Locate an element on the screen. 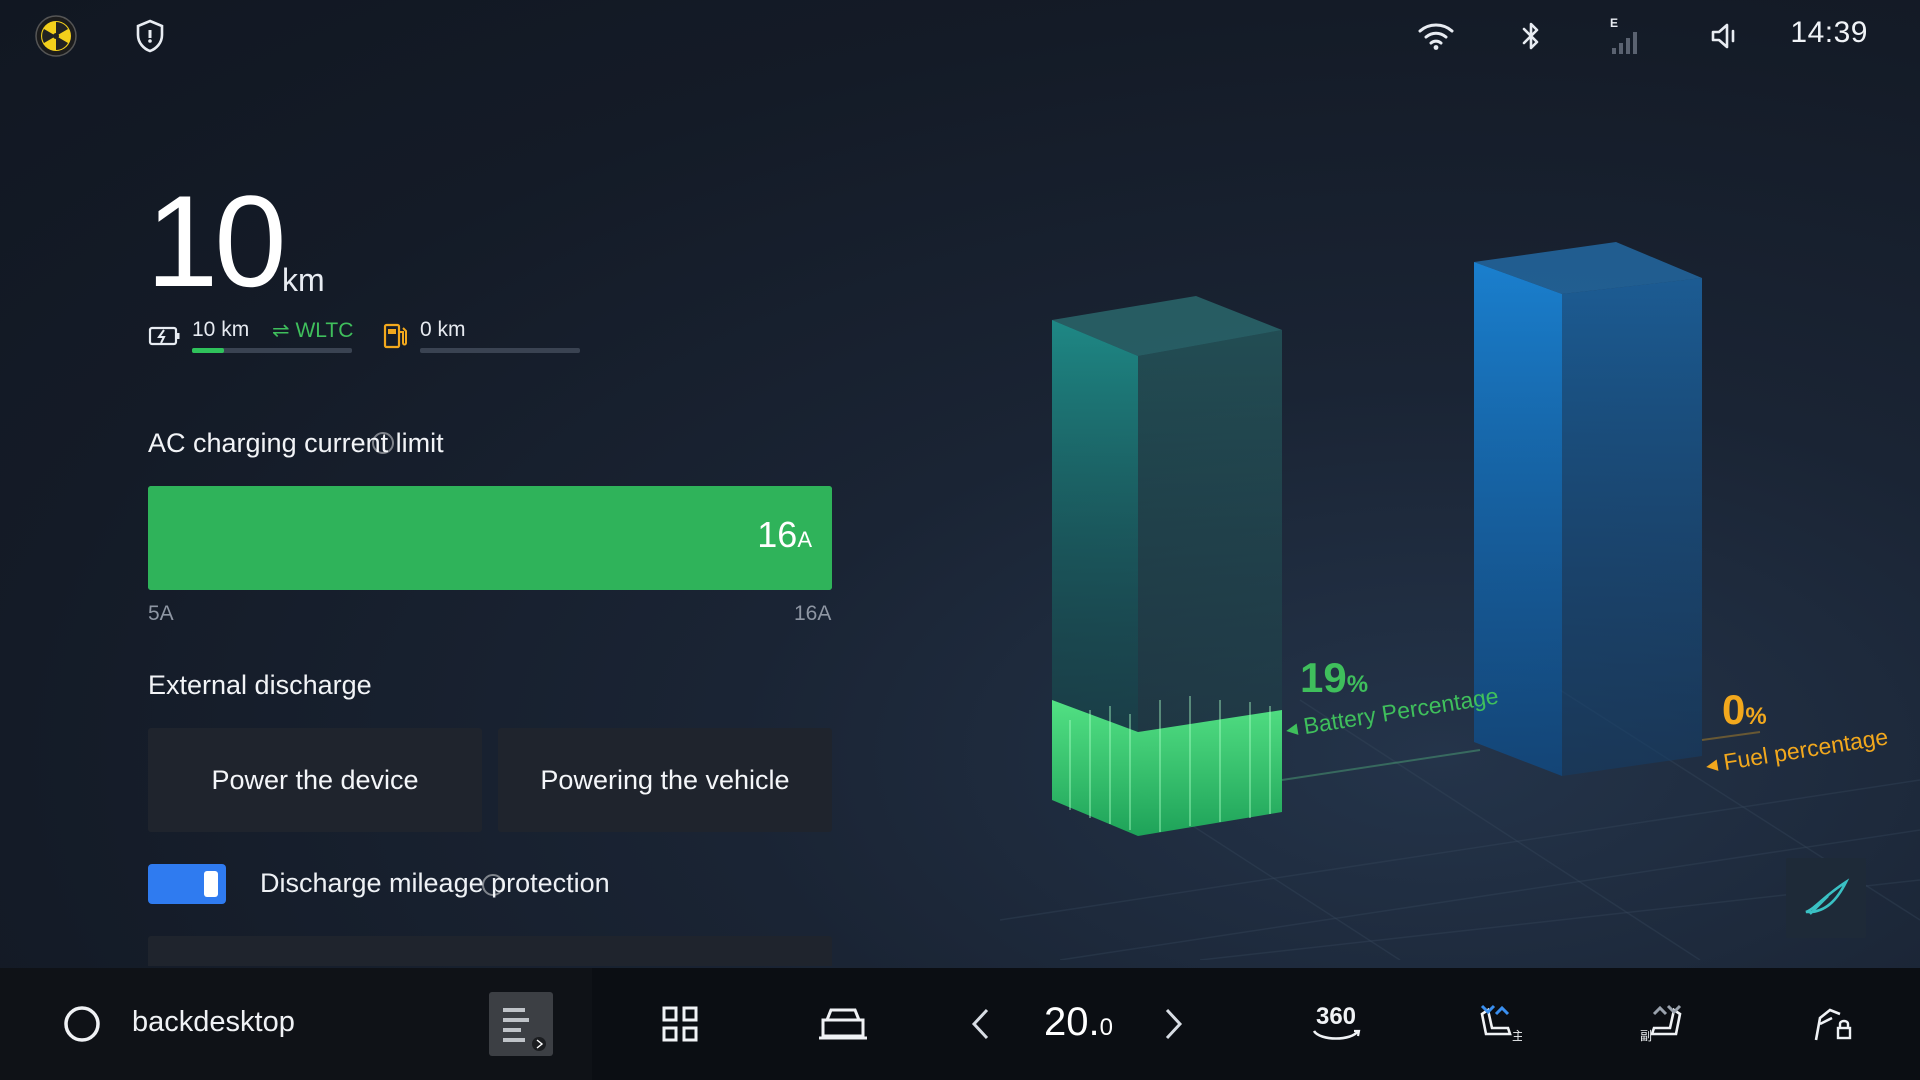 This screenshot has height=1080, width=1920. powering-vehicle-label: Powering the vehicle is located at coordinates (665, 779).